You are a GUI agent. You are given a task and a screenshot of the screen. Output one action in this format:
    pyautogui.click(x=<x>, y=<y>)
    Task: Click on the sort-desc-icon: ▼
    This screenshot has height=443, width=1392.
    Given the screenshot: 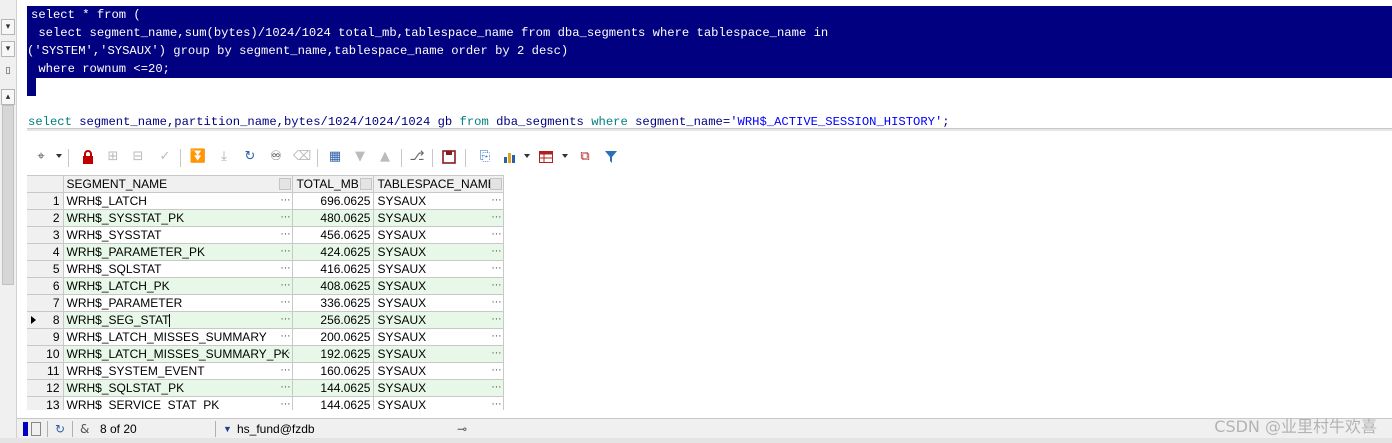 What is the action you would take?
    pyautogui.click(x=360, y=157)
    